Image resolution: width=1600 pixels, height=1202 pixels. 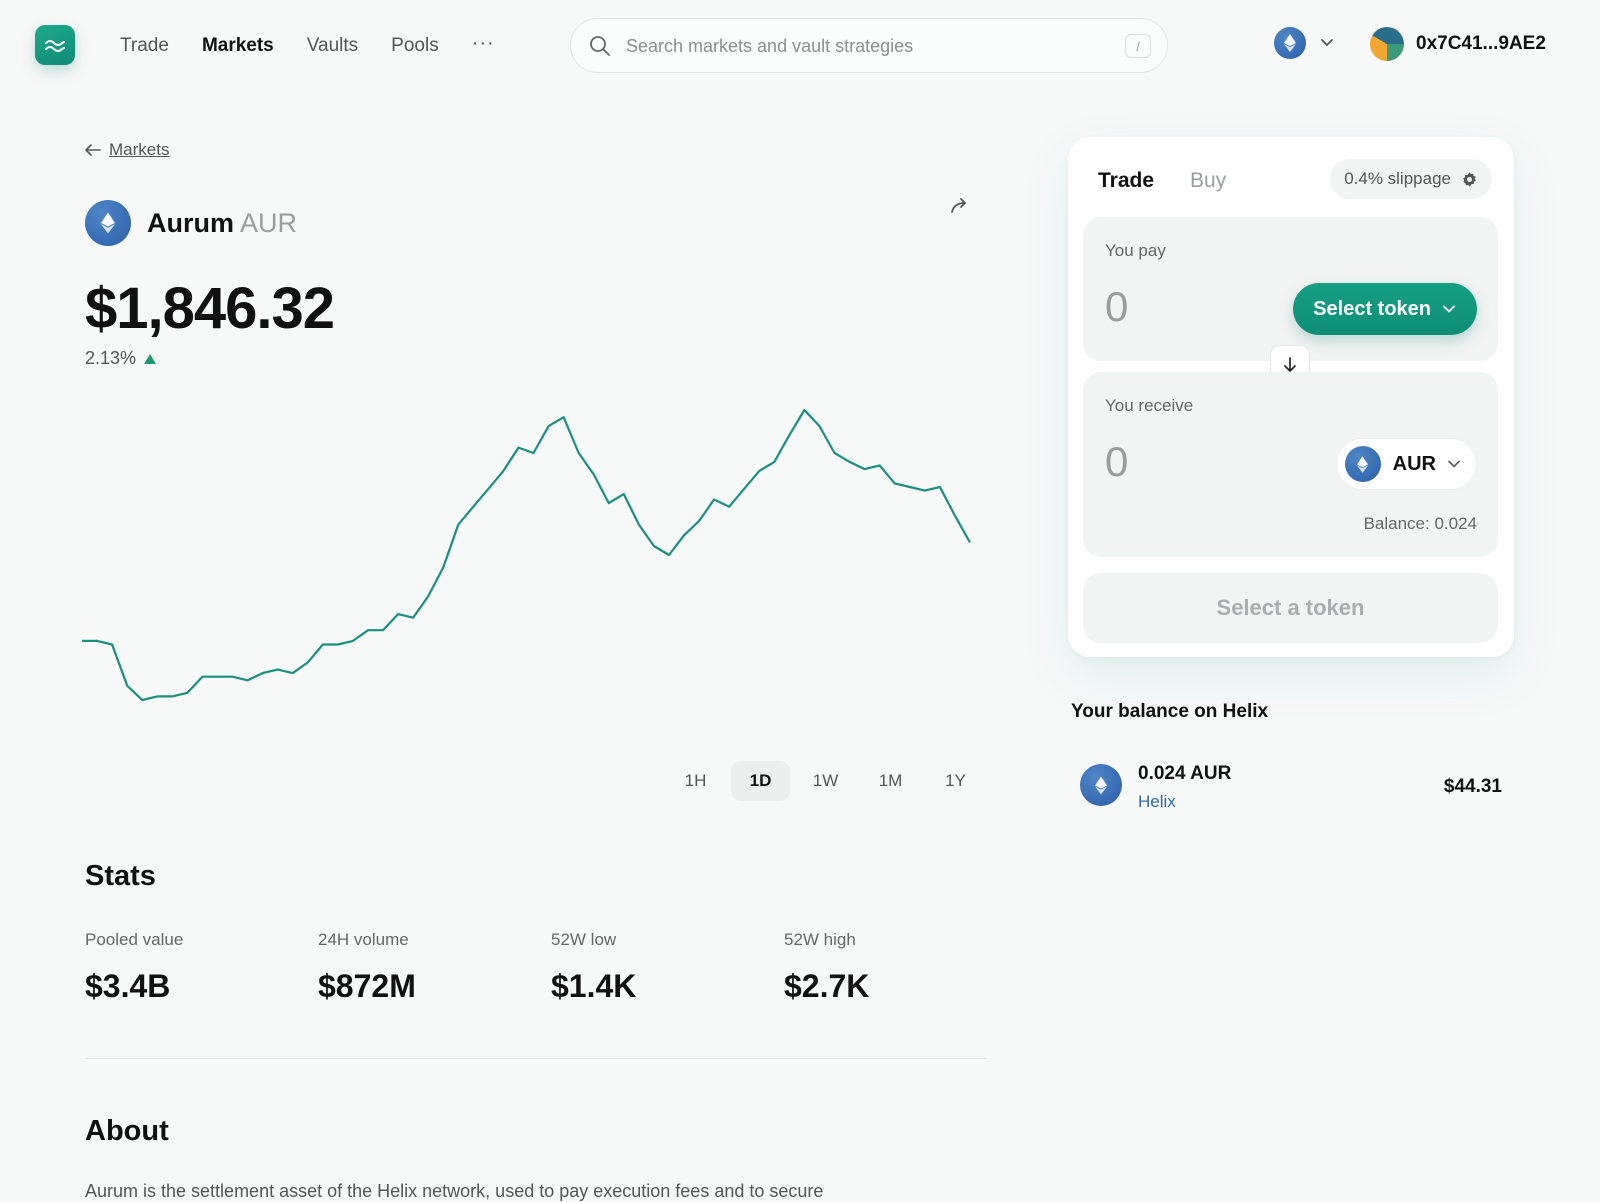 I want to click on main-nav: Trade Markets Vaults Pools ···, so click(x=307, y=45).